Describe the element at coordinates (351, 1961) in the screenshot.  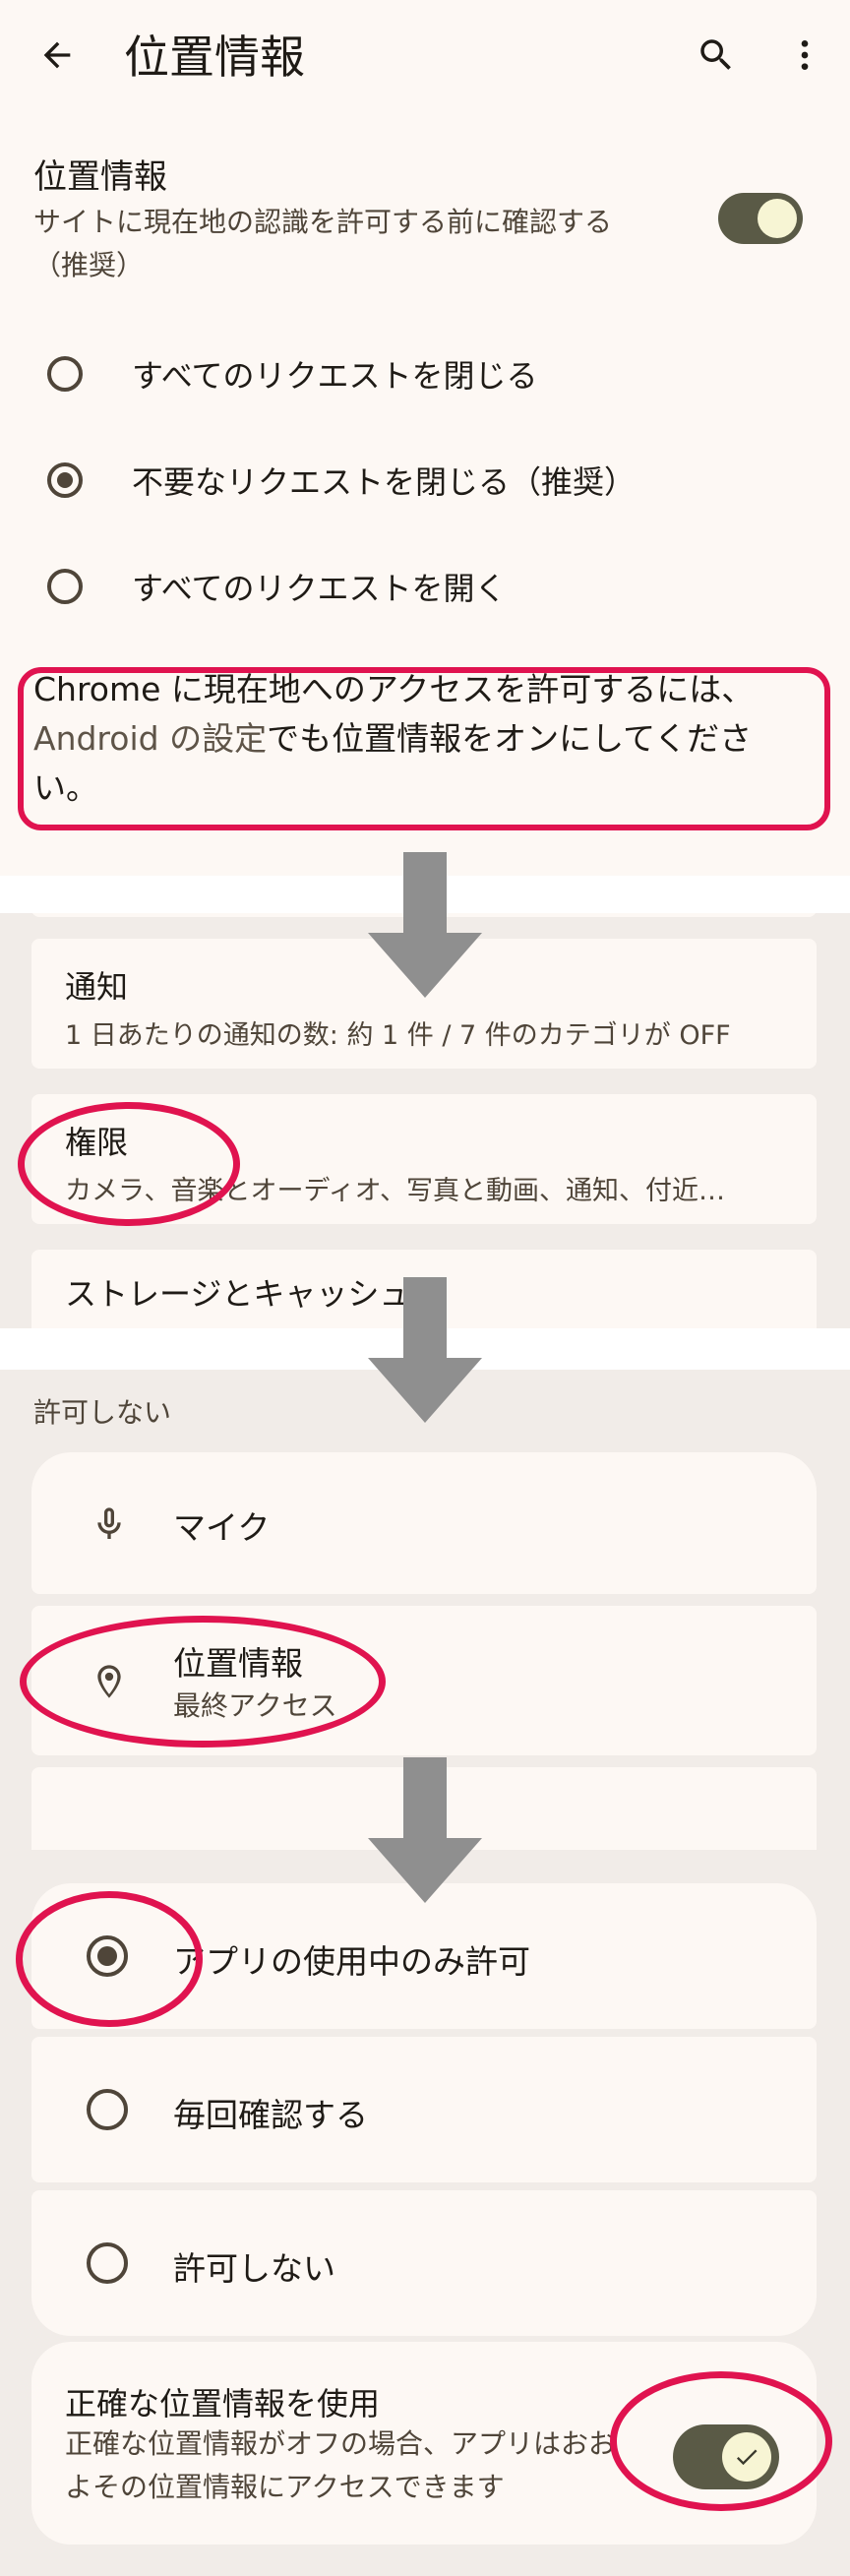
I see `option-label: アプリの使用中のみ許可` at that location.